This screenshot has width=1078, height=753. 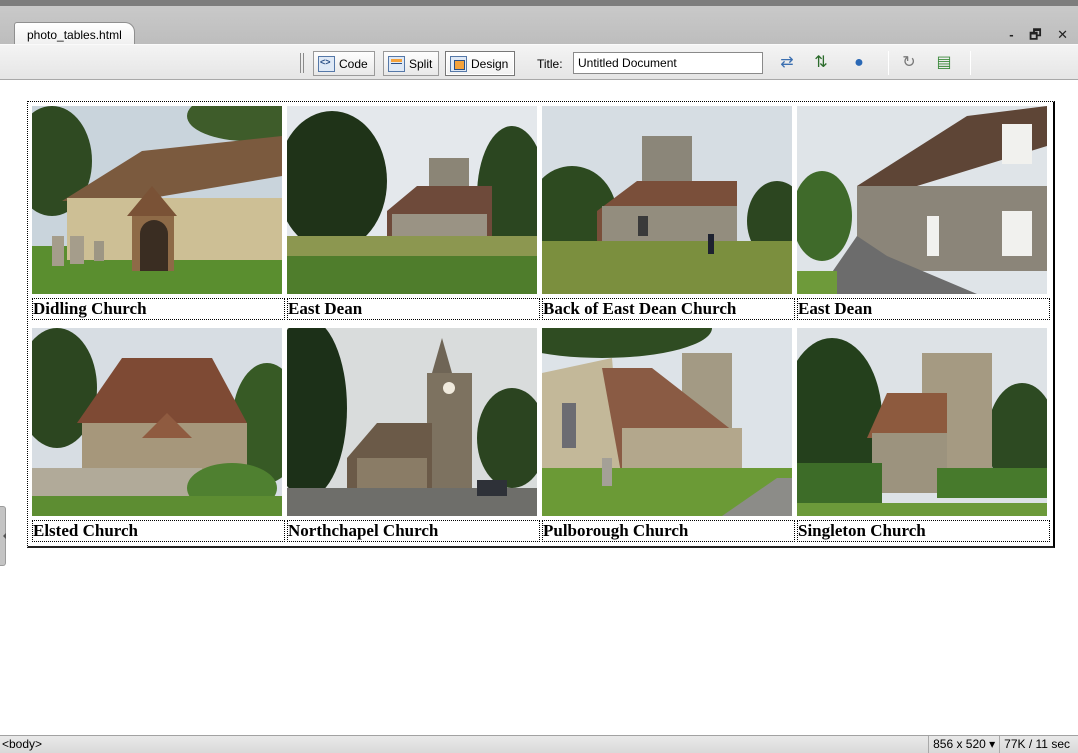 What do you see at coordinates (550, 64) in the screenshot?
I see `title-label: Title:` at bounding box center [550, 64].